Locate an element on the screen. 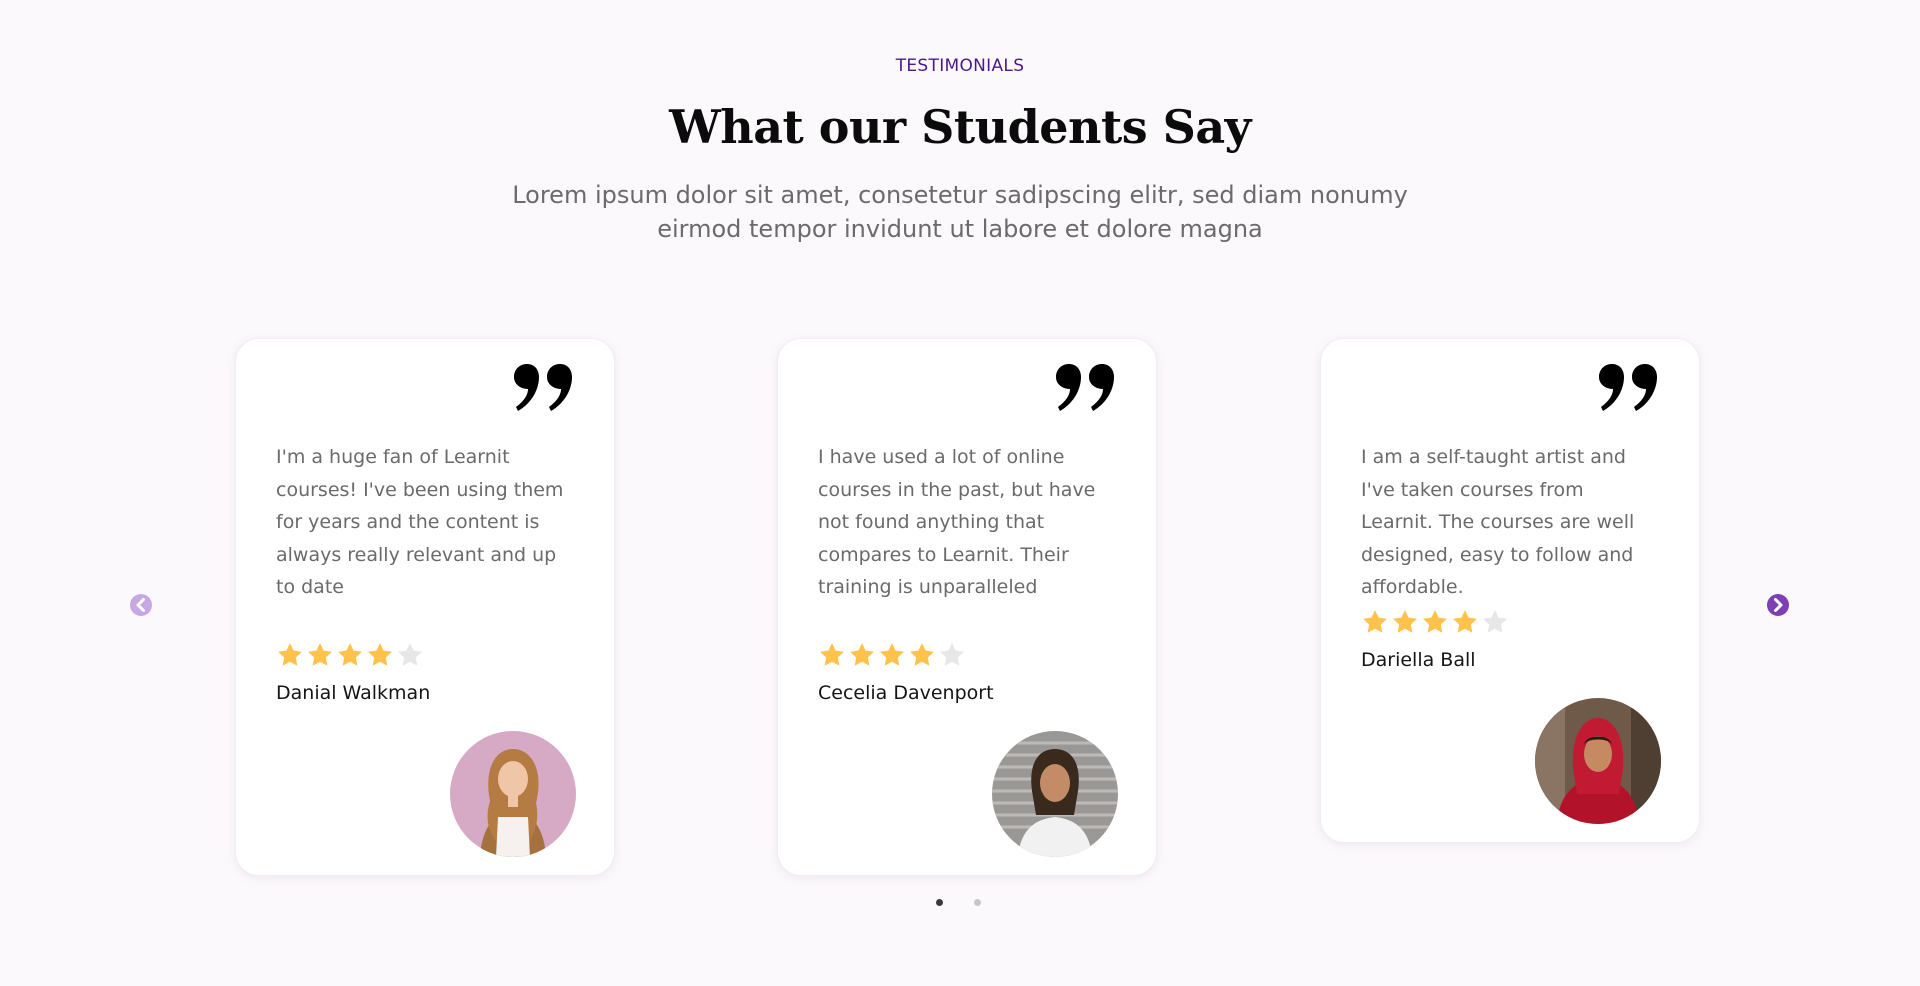  chevron-left-circle-icon is located at coordinates (141, 605).